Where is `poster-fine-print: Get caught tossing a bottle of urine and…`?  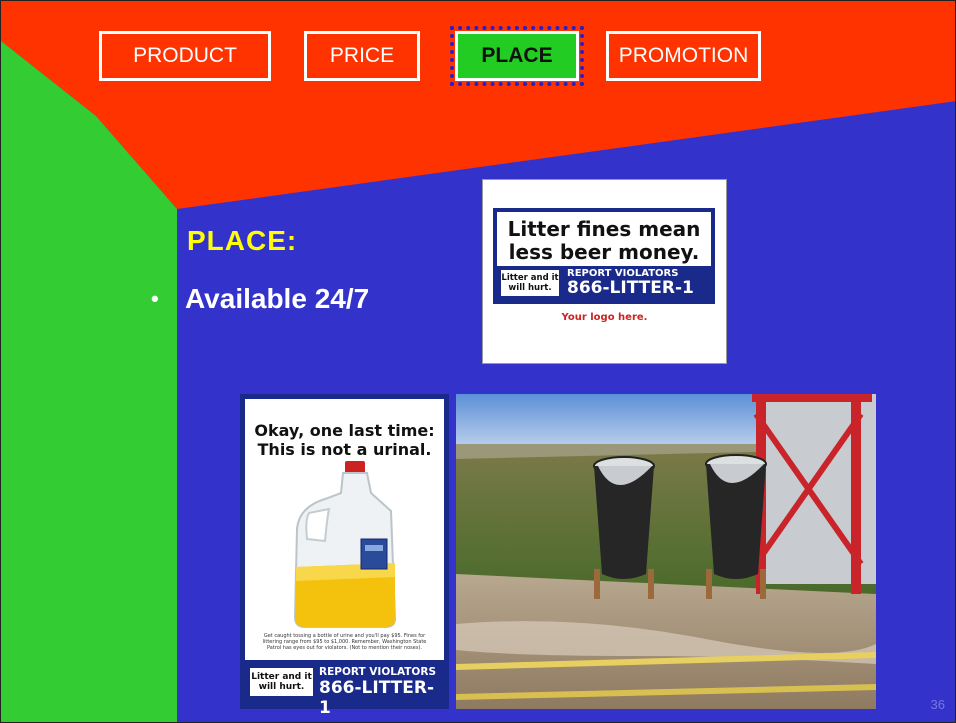 poster-fine-print: Get caught tossing a bottle of urine and… is located at coordinates (344, 642).